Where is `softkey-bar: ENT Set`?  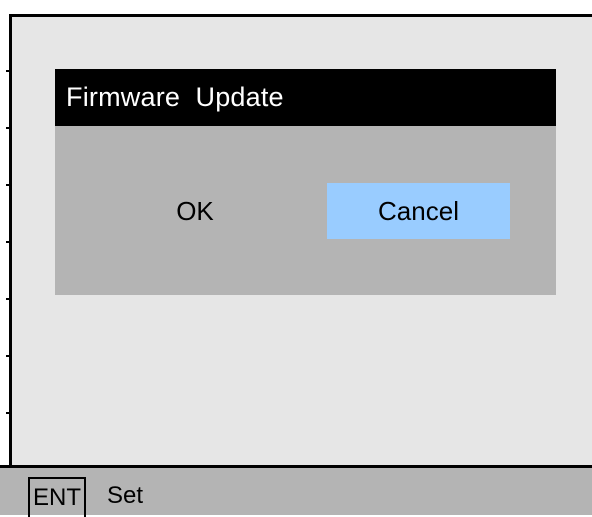 softkey-bar: ENT Set is located at coordinates (296, 491).